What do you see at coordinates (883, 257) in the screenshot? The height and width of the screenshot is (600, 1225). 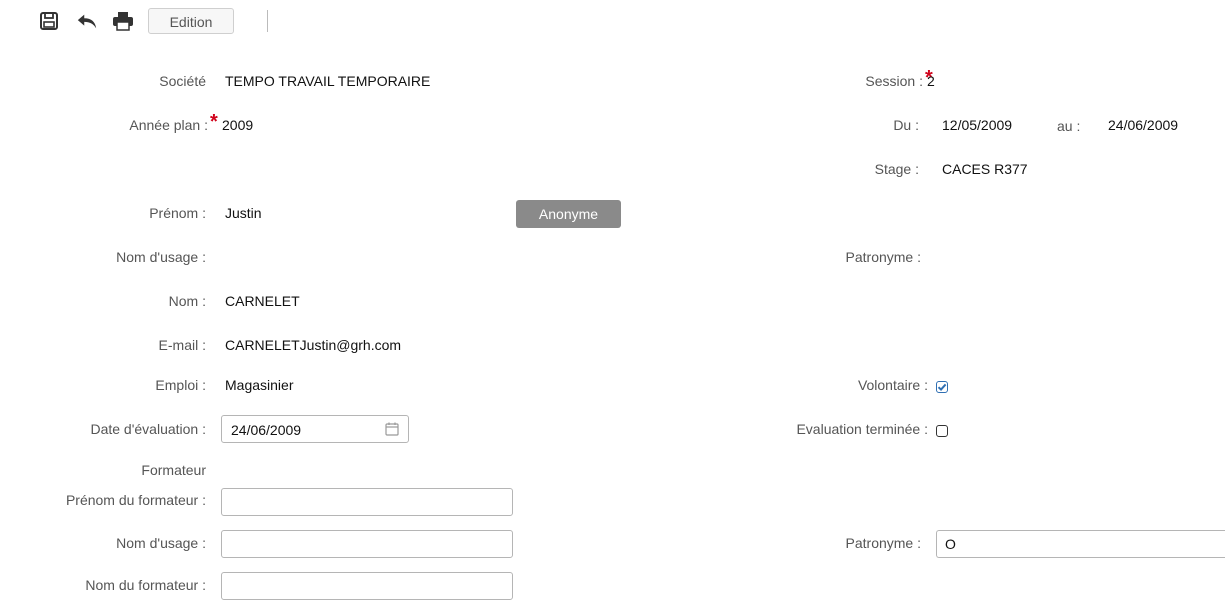 I see `patronyme-label: Patronyme :` at bounding box center [883, 257].